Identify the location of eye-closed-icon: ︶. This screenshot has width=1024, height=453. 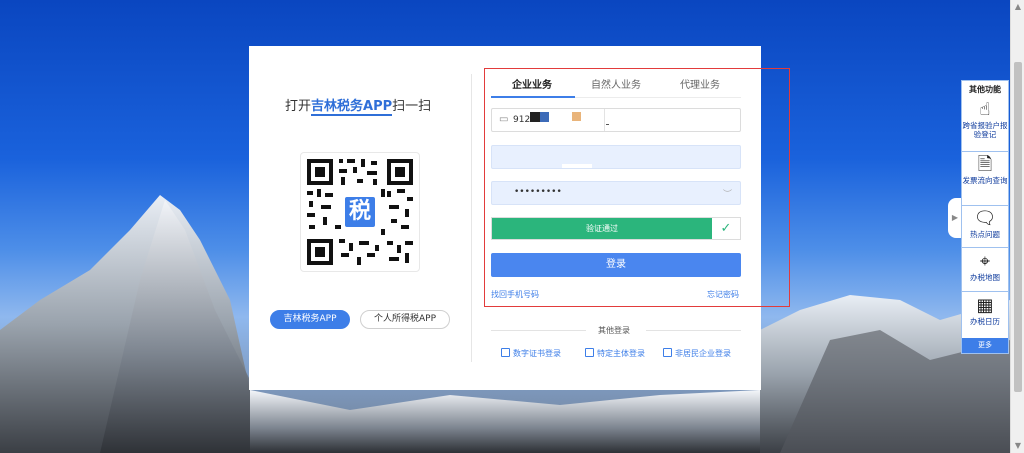
(727, 193).